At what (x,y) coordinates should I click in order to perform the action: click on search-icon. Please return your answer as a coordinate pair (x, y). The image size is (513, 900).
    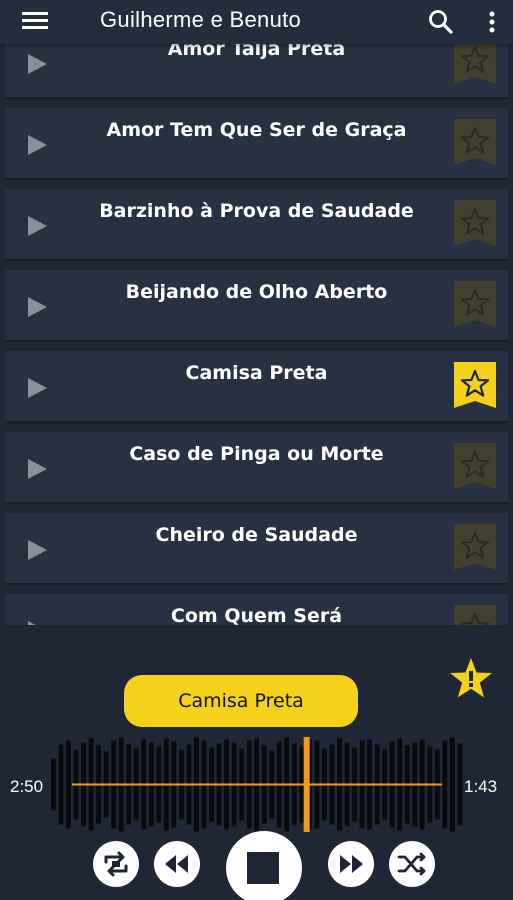
    Looking at the image, I should click on (441, 22).